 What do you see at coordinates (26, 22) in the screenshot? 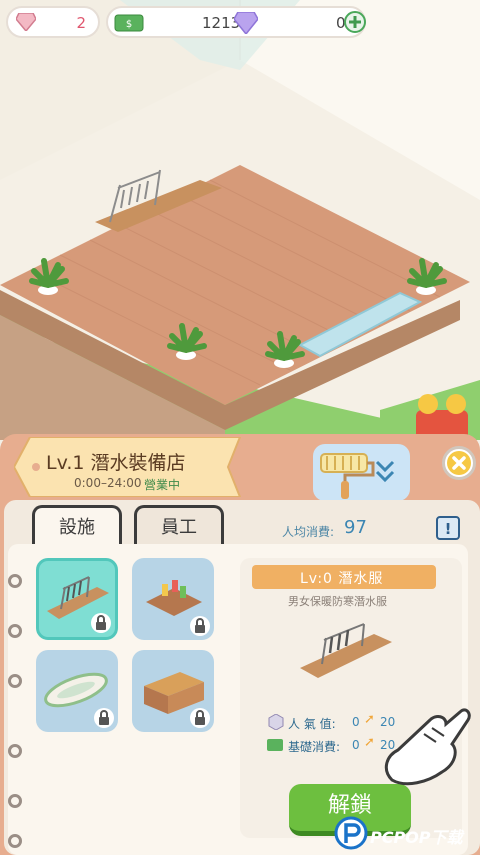
I see `gem-icon` at bounding box center [26, 22].